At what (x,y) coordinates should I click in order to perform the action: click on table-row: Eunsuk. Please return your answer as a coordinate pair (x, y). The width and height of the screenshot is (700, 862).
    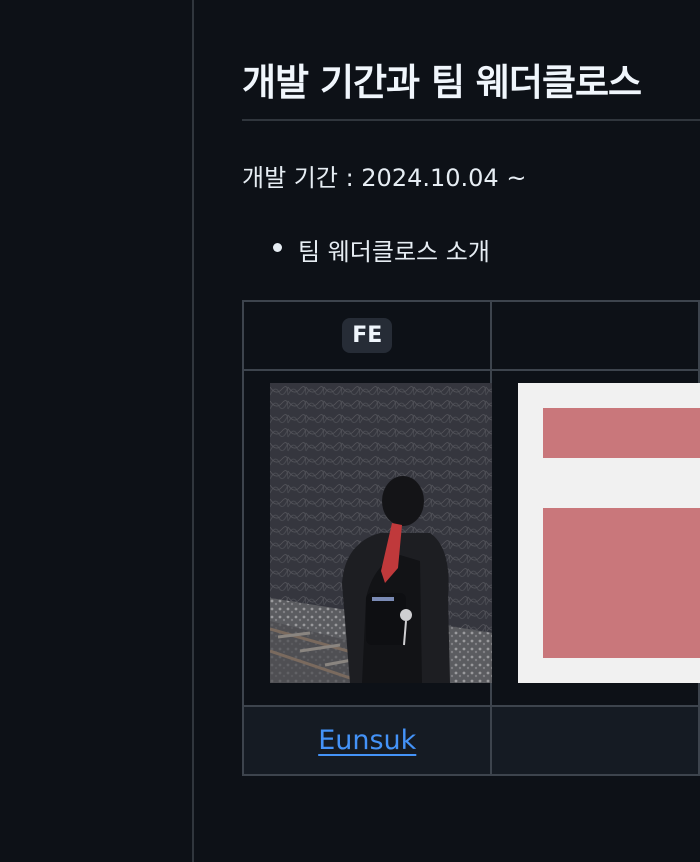
    Looking at the image, I should click on (471, 740).